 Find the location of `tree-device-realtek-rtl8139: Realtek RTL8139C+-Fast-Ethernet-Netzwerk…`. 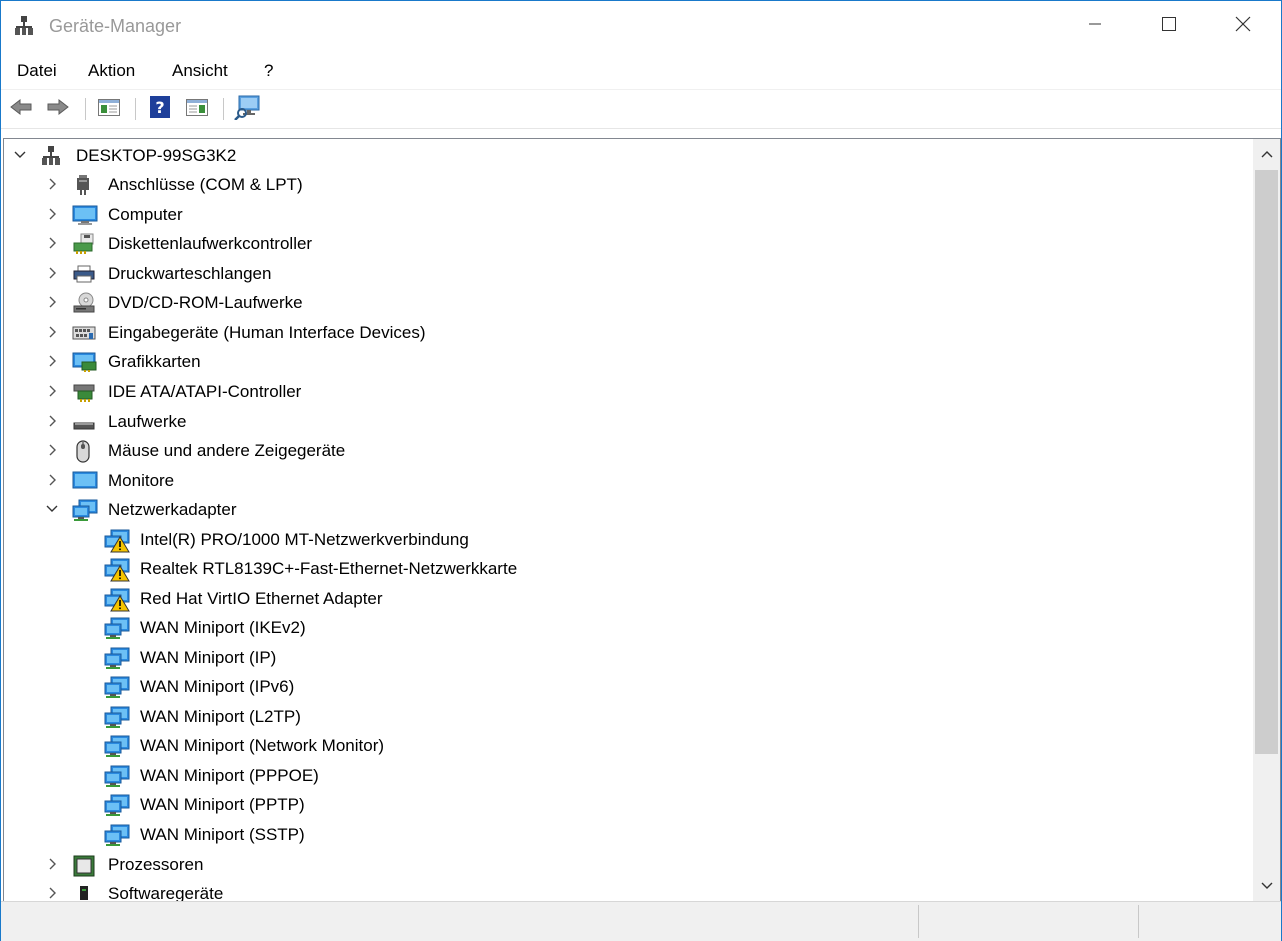

tree-device-realtek-rtl8139: Realtek RTL8139C+-Fast-Ethernet-Netzwerk… is located at coordinates (628, 569).